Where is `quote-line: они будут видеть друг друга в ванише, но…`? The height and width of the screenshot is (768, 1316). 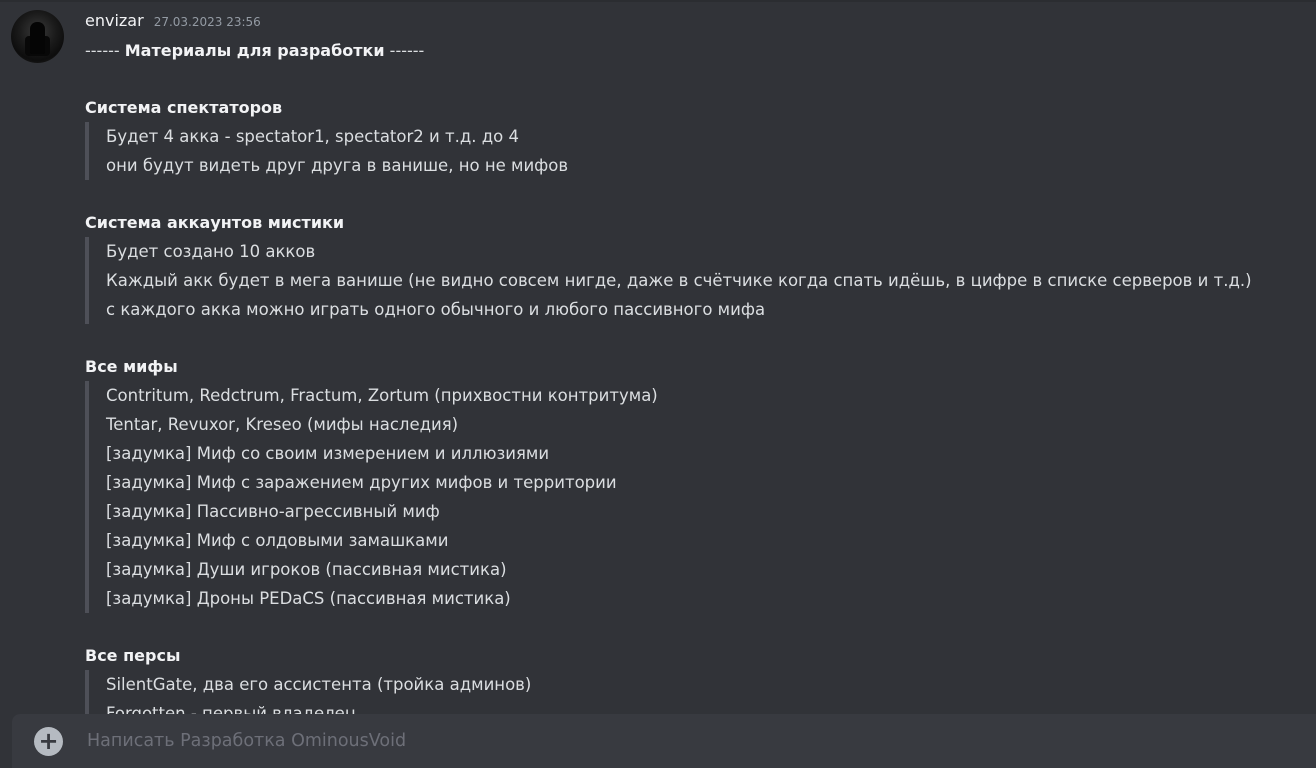 quote-line: они будут видеть друг друга в ванише, но… is located at coordinates (337, 165).